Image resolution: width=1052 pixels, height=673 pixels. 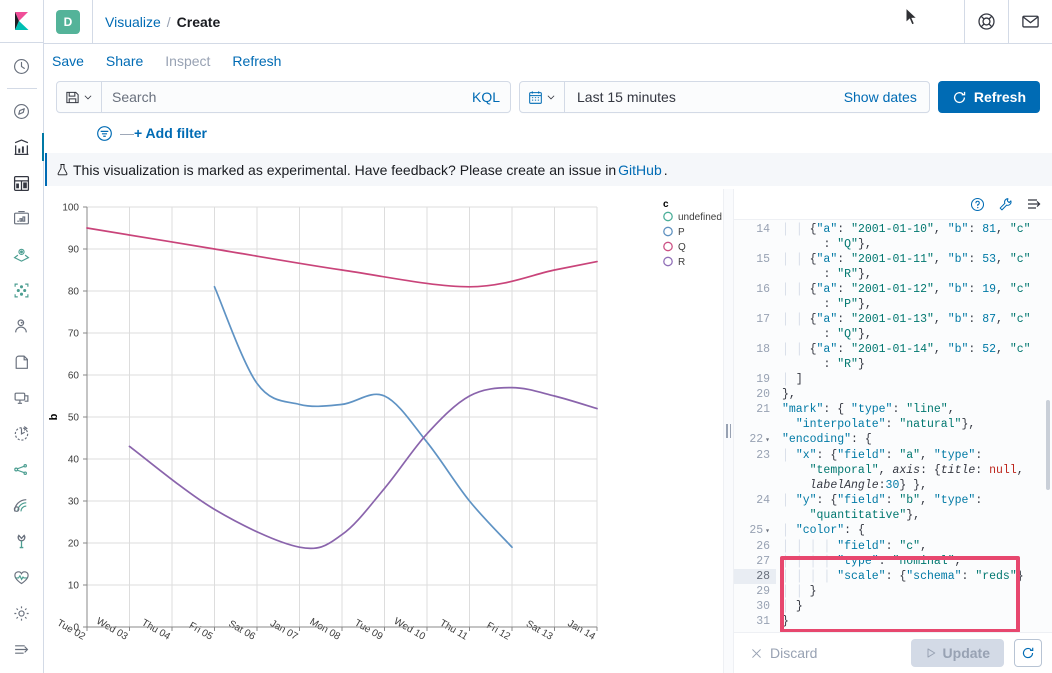 I want to click on code-line: : "P"},, so click(x=893, y=304).